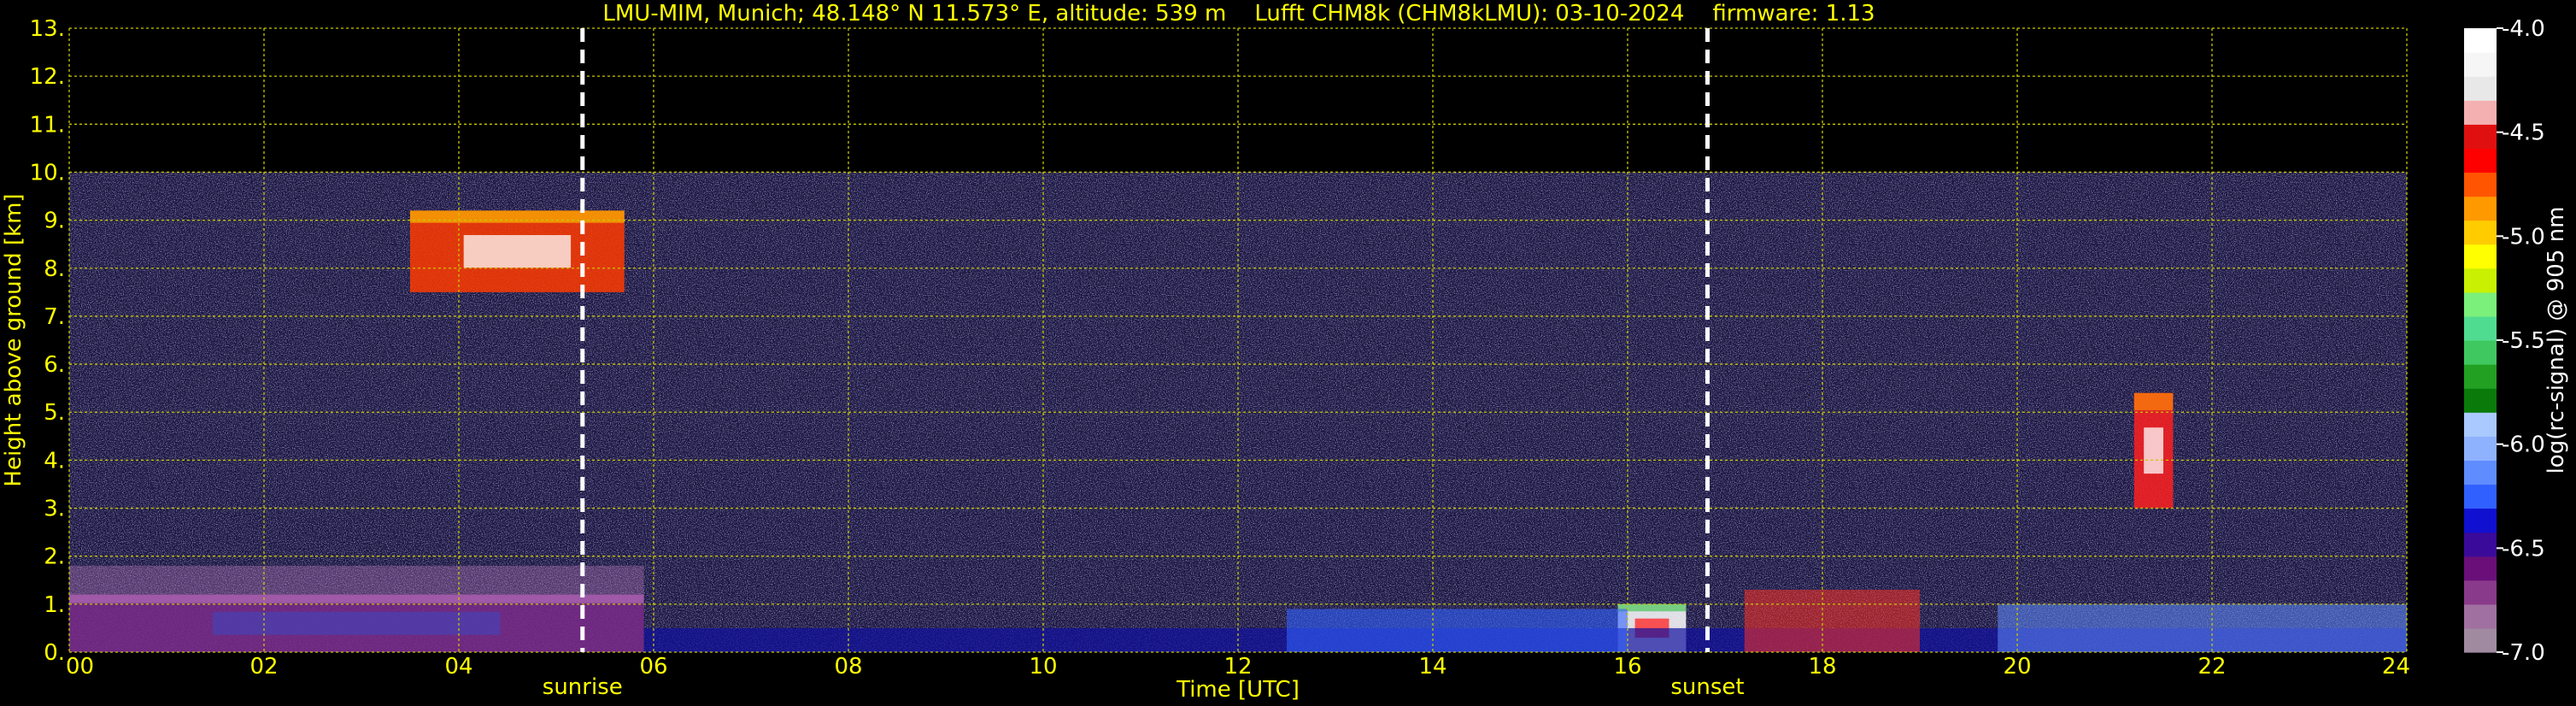 The width and height of the screenshot is (2576, 706). I want to click on colorbar-tick-label: -5.5, so click(2523, 341).